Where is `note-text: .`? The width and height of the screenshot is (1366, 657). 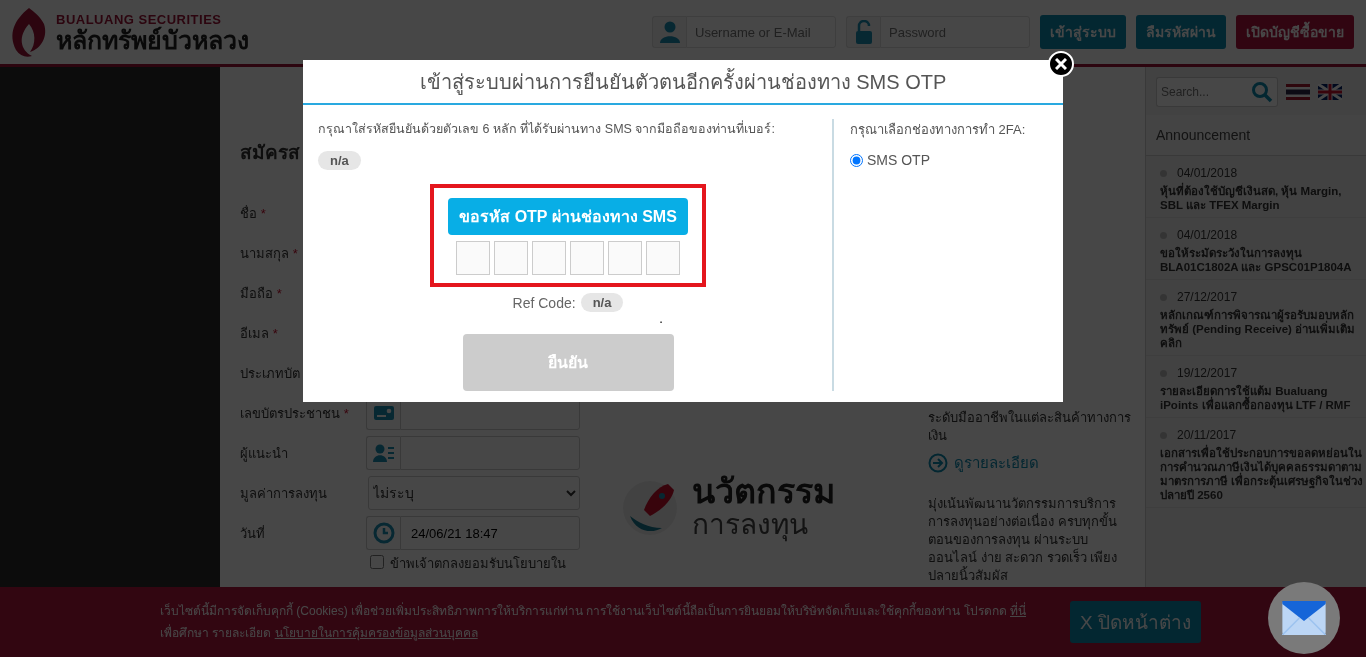
note-text: . is located at coordinates (661, 319).